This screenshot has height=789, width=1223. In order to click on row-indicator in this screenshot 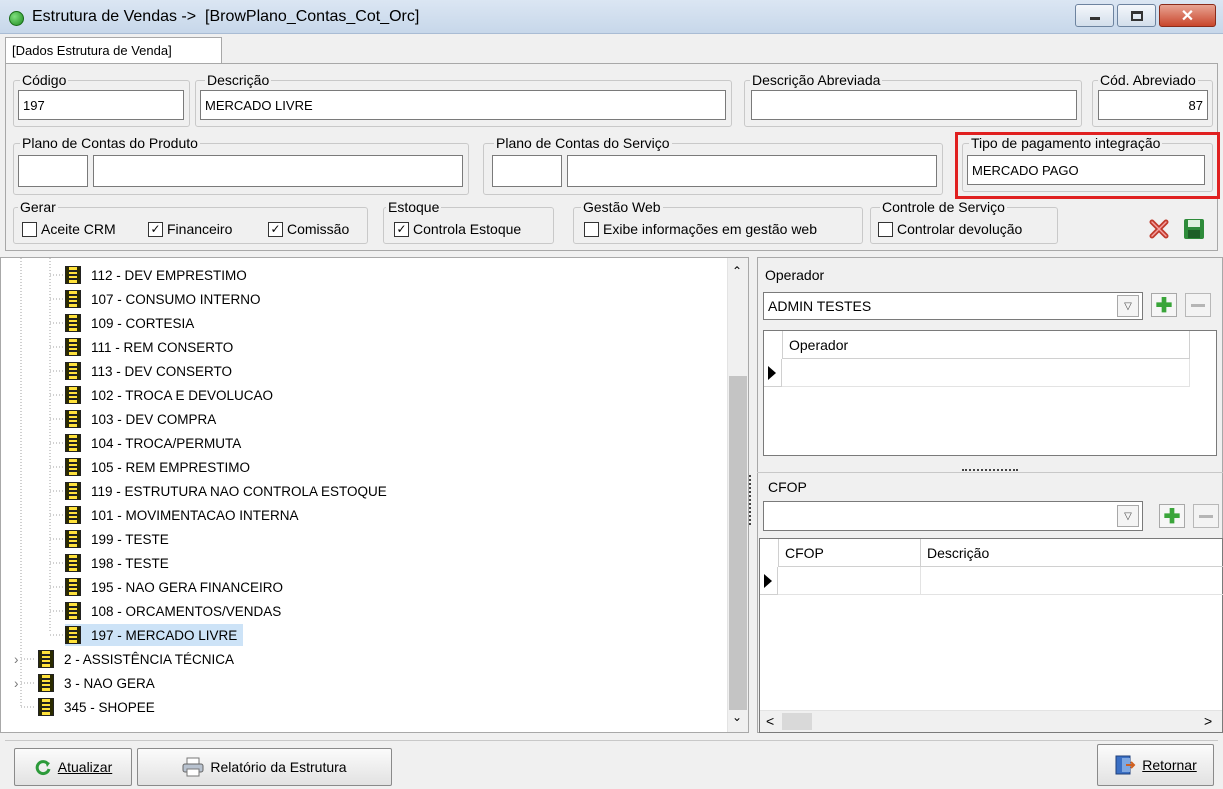, I will do `click(773, 373)`.